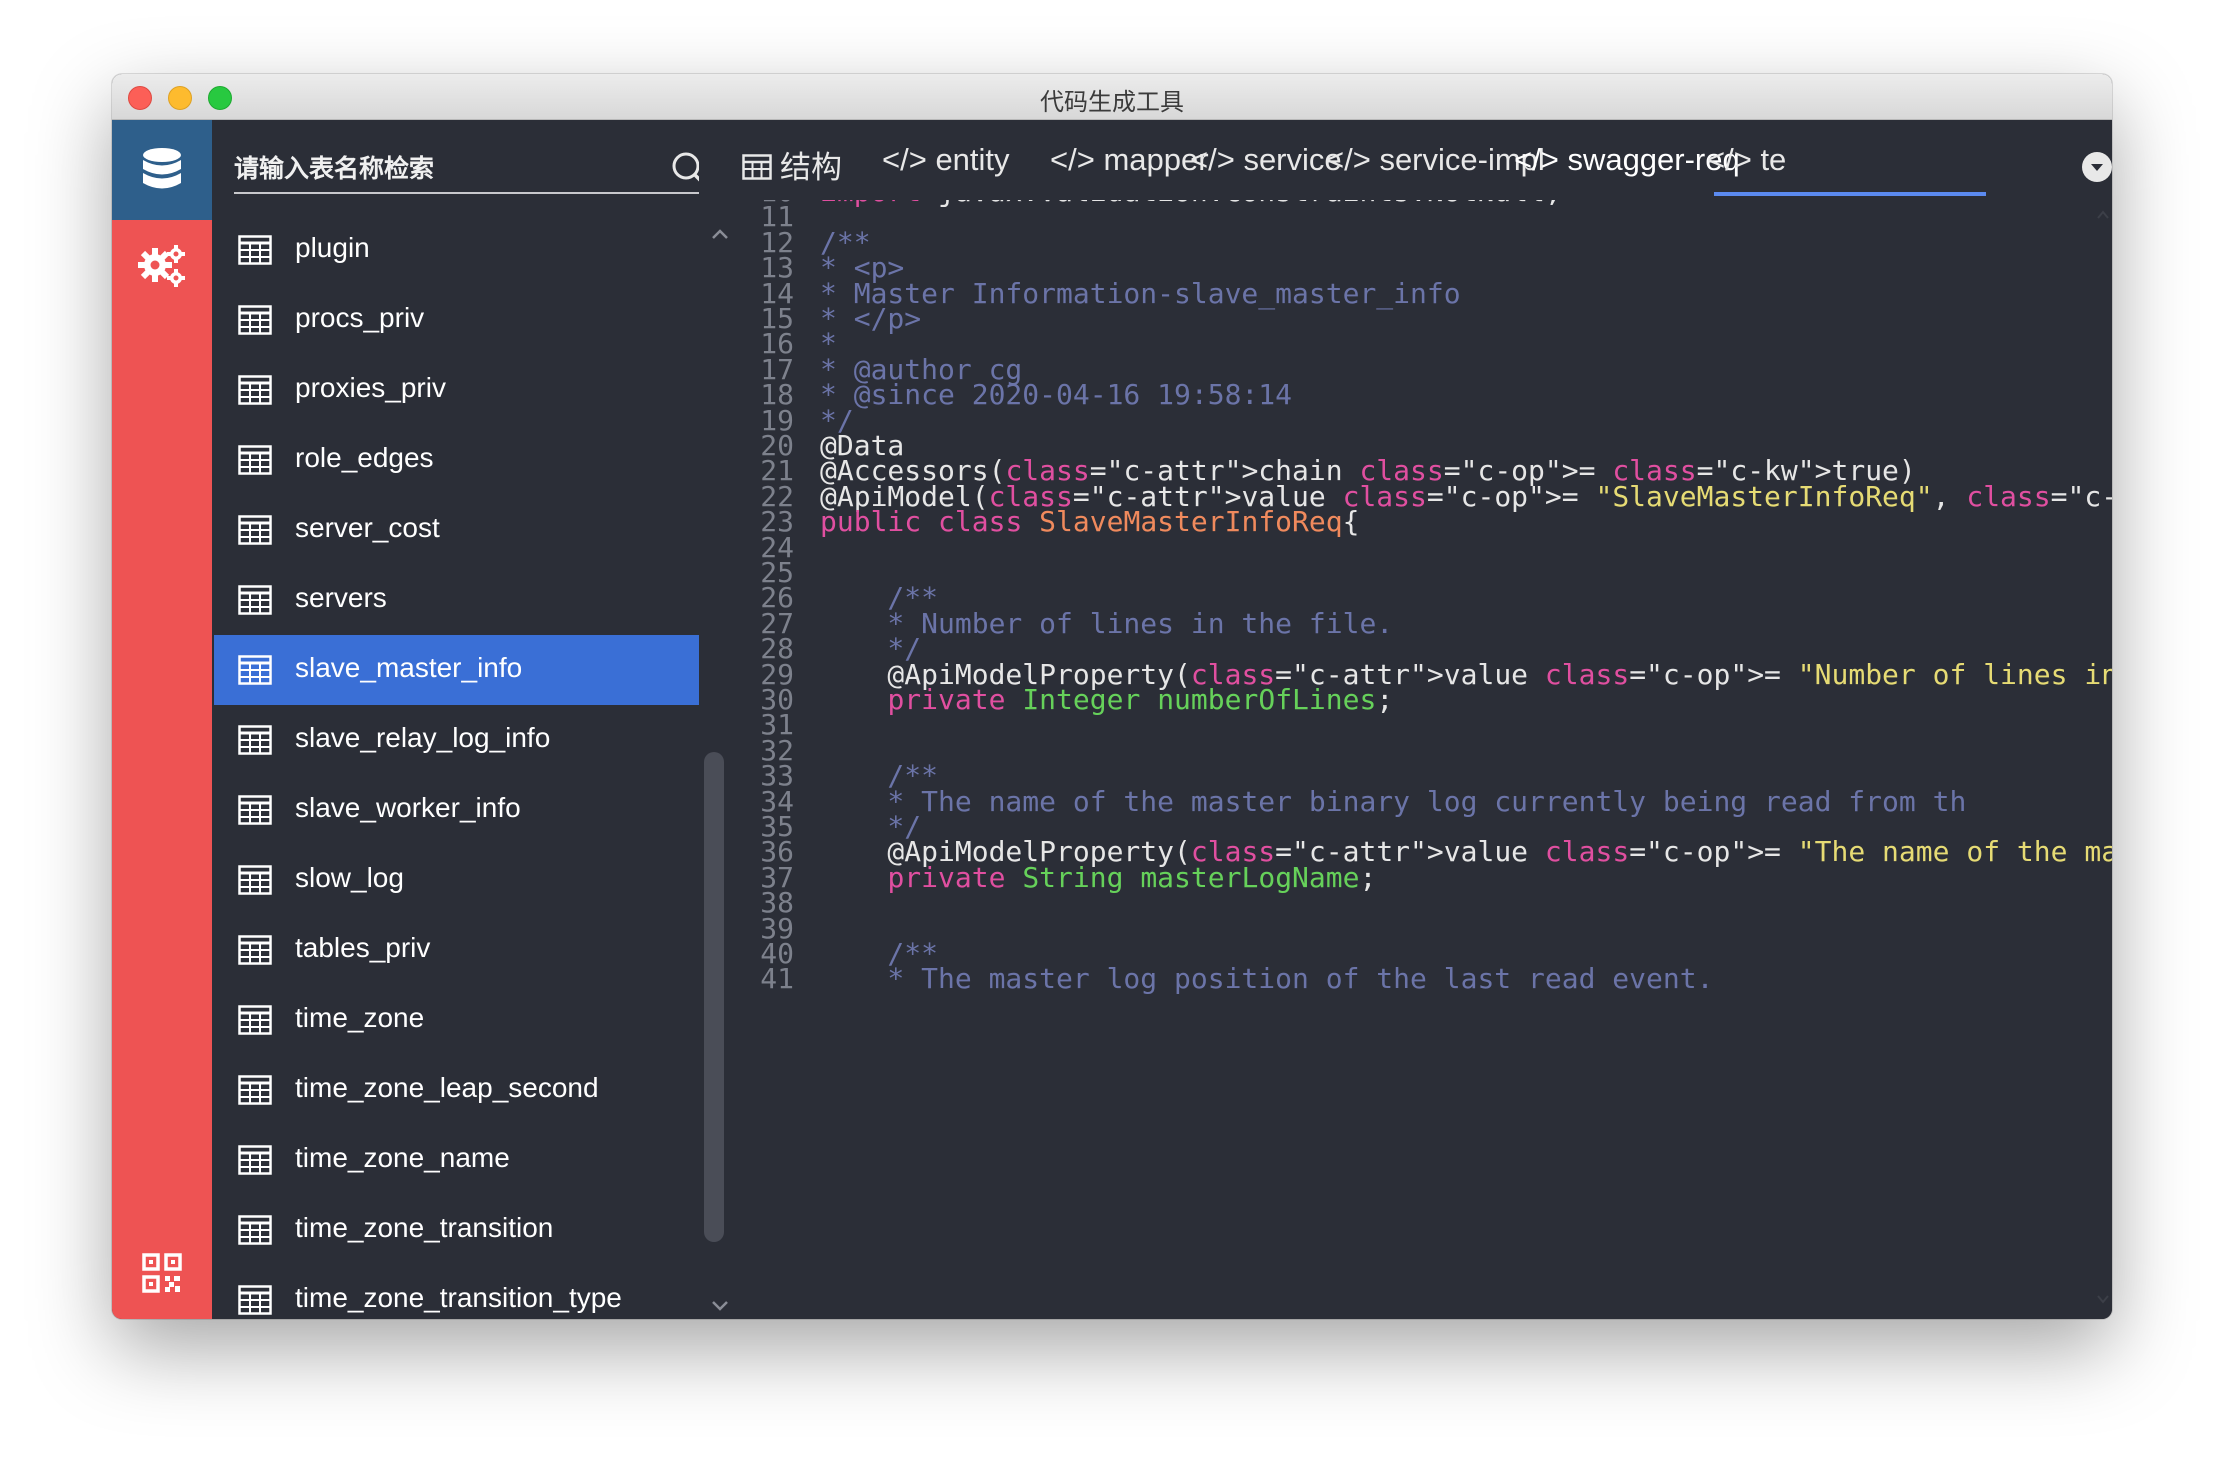 This screenshot has height=1468, width=2224. Describe the element at coordinates (2103, 759) in the screenshot. I see `editor-scrollbar` at that location.